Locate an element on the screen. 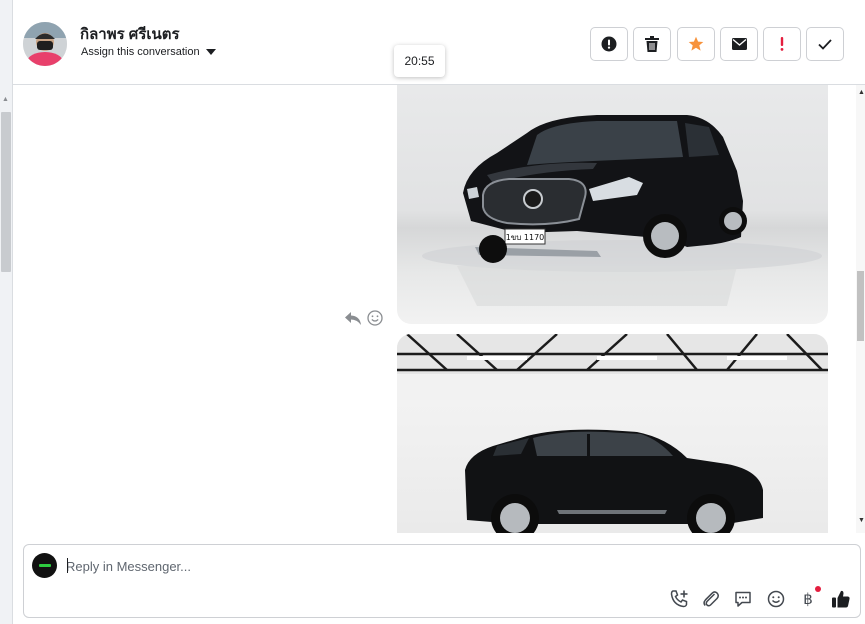 The image size is (865, 624). contact-name: กิลาพร ศรีเนตร is located at coordinates (130, 34).